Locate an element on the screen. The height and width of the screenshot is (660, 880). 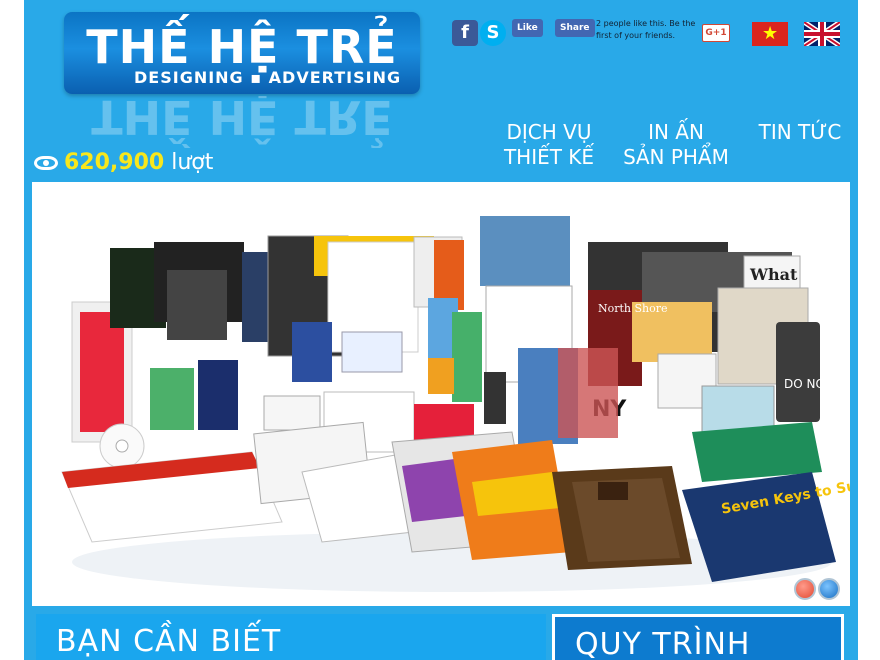
what-text: What is located at coordinates (773, 274).